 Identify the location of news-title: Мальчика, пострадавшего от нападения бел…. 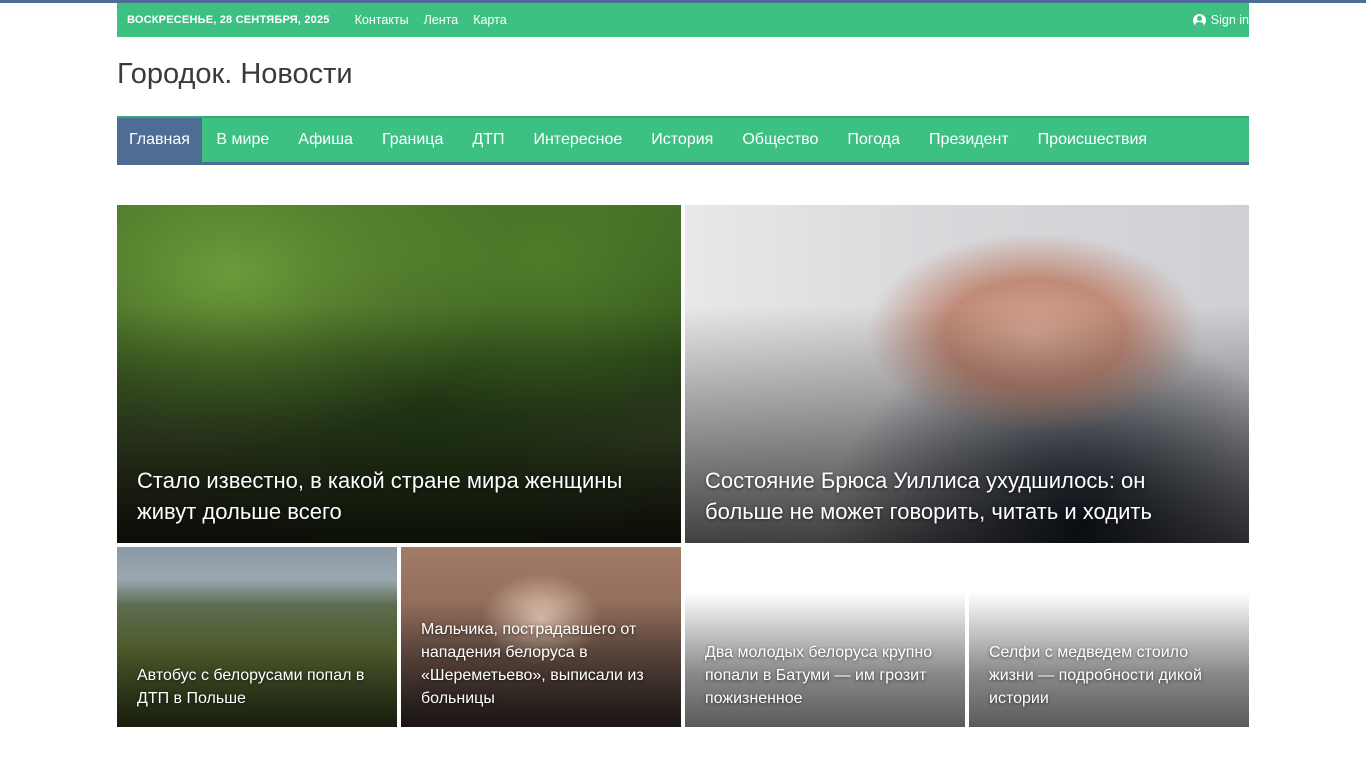
(541, 664).